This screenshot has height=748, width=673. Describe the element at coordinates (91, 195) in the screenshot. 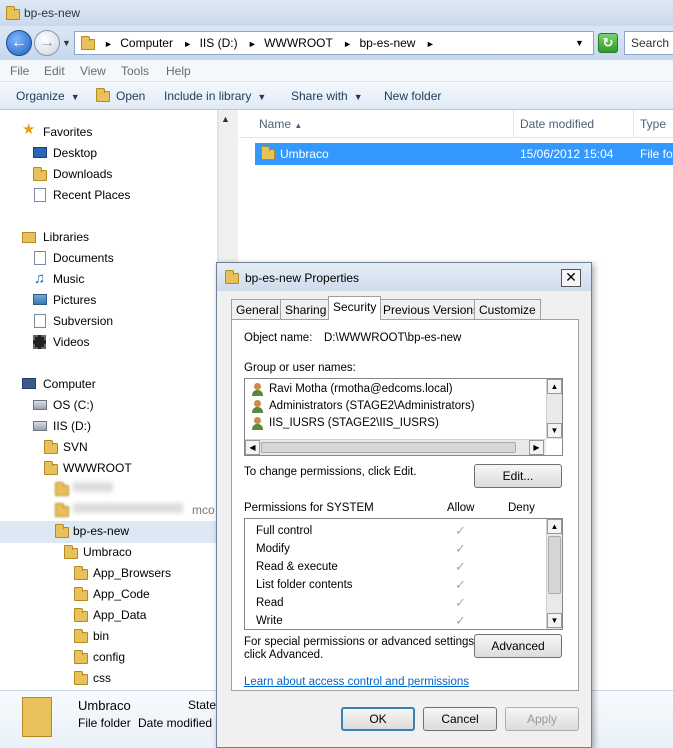

I see `nav-recent-places: Recent Places` at that location.